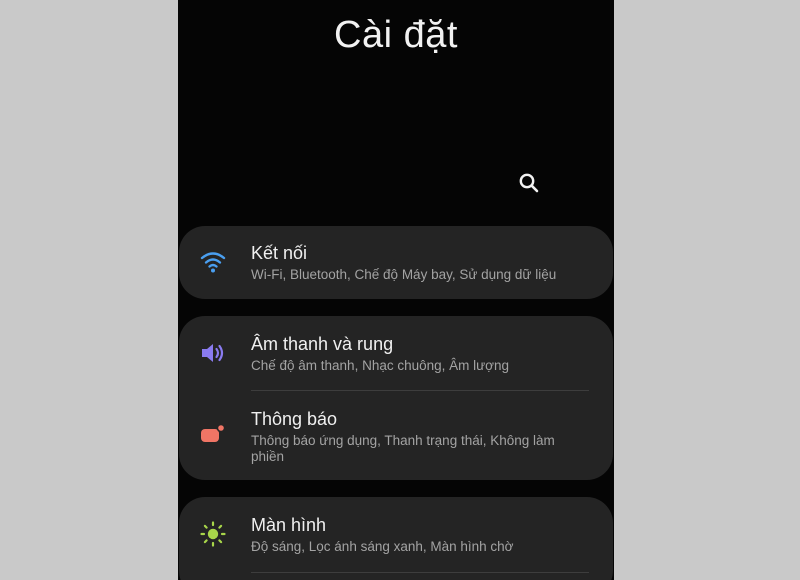 This screenshot has width=800, height=580. Describe the element at coordinates (289, 525) in the screenshot. I see `settings-item-title: Màn hình` at that location.